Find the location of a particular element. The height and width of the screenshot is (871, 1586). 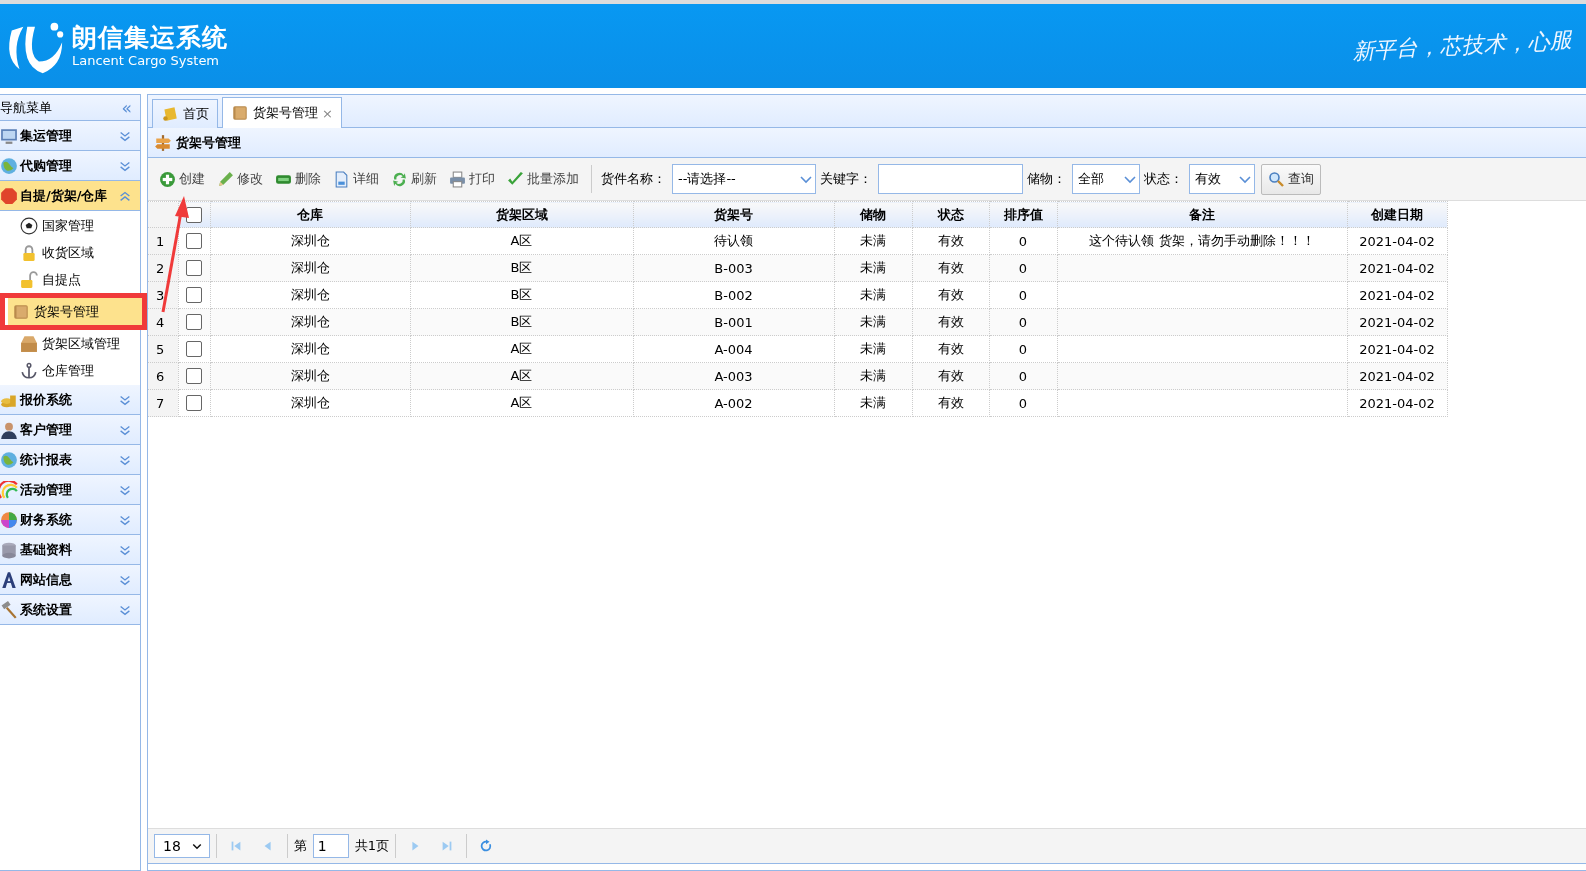

toolbar-button: 刷新 is located at coordinates (414, 179).